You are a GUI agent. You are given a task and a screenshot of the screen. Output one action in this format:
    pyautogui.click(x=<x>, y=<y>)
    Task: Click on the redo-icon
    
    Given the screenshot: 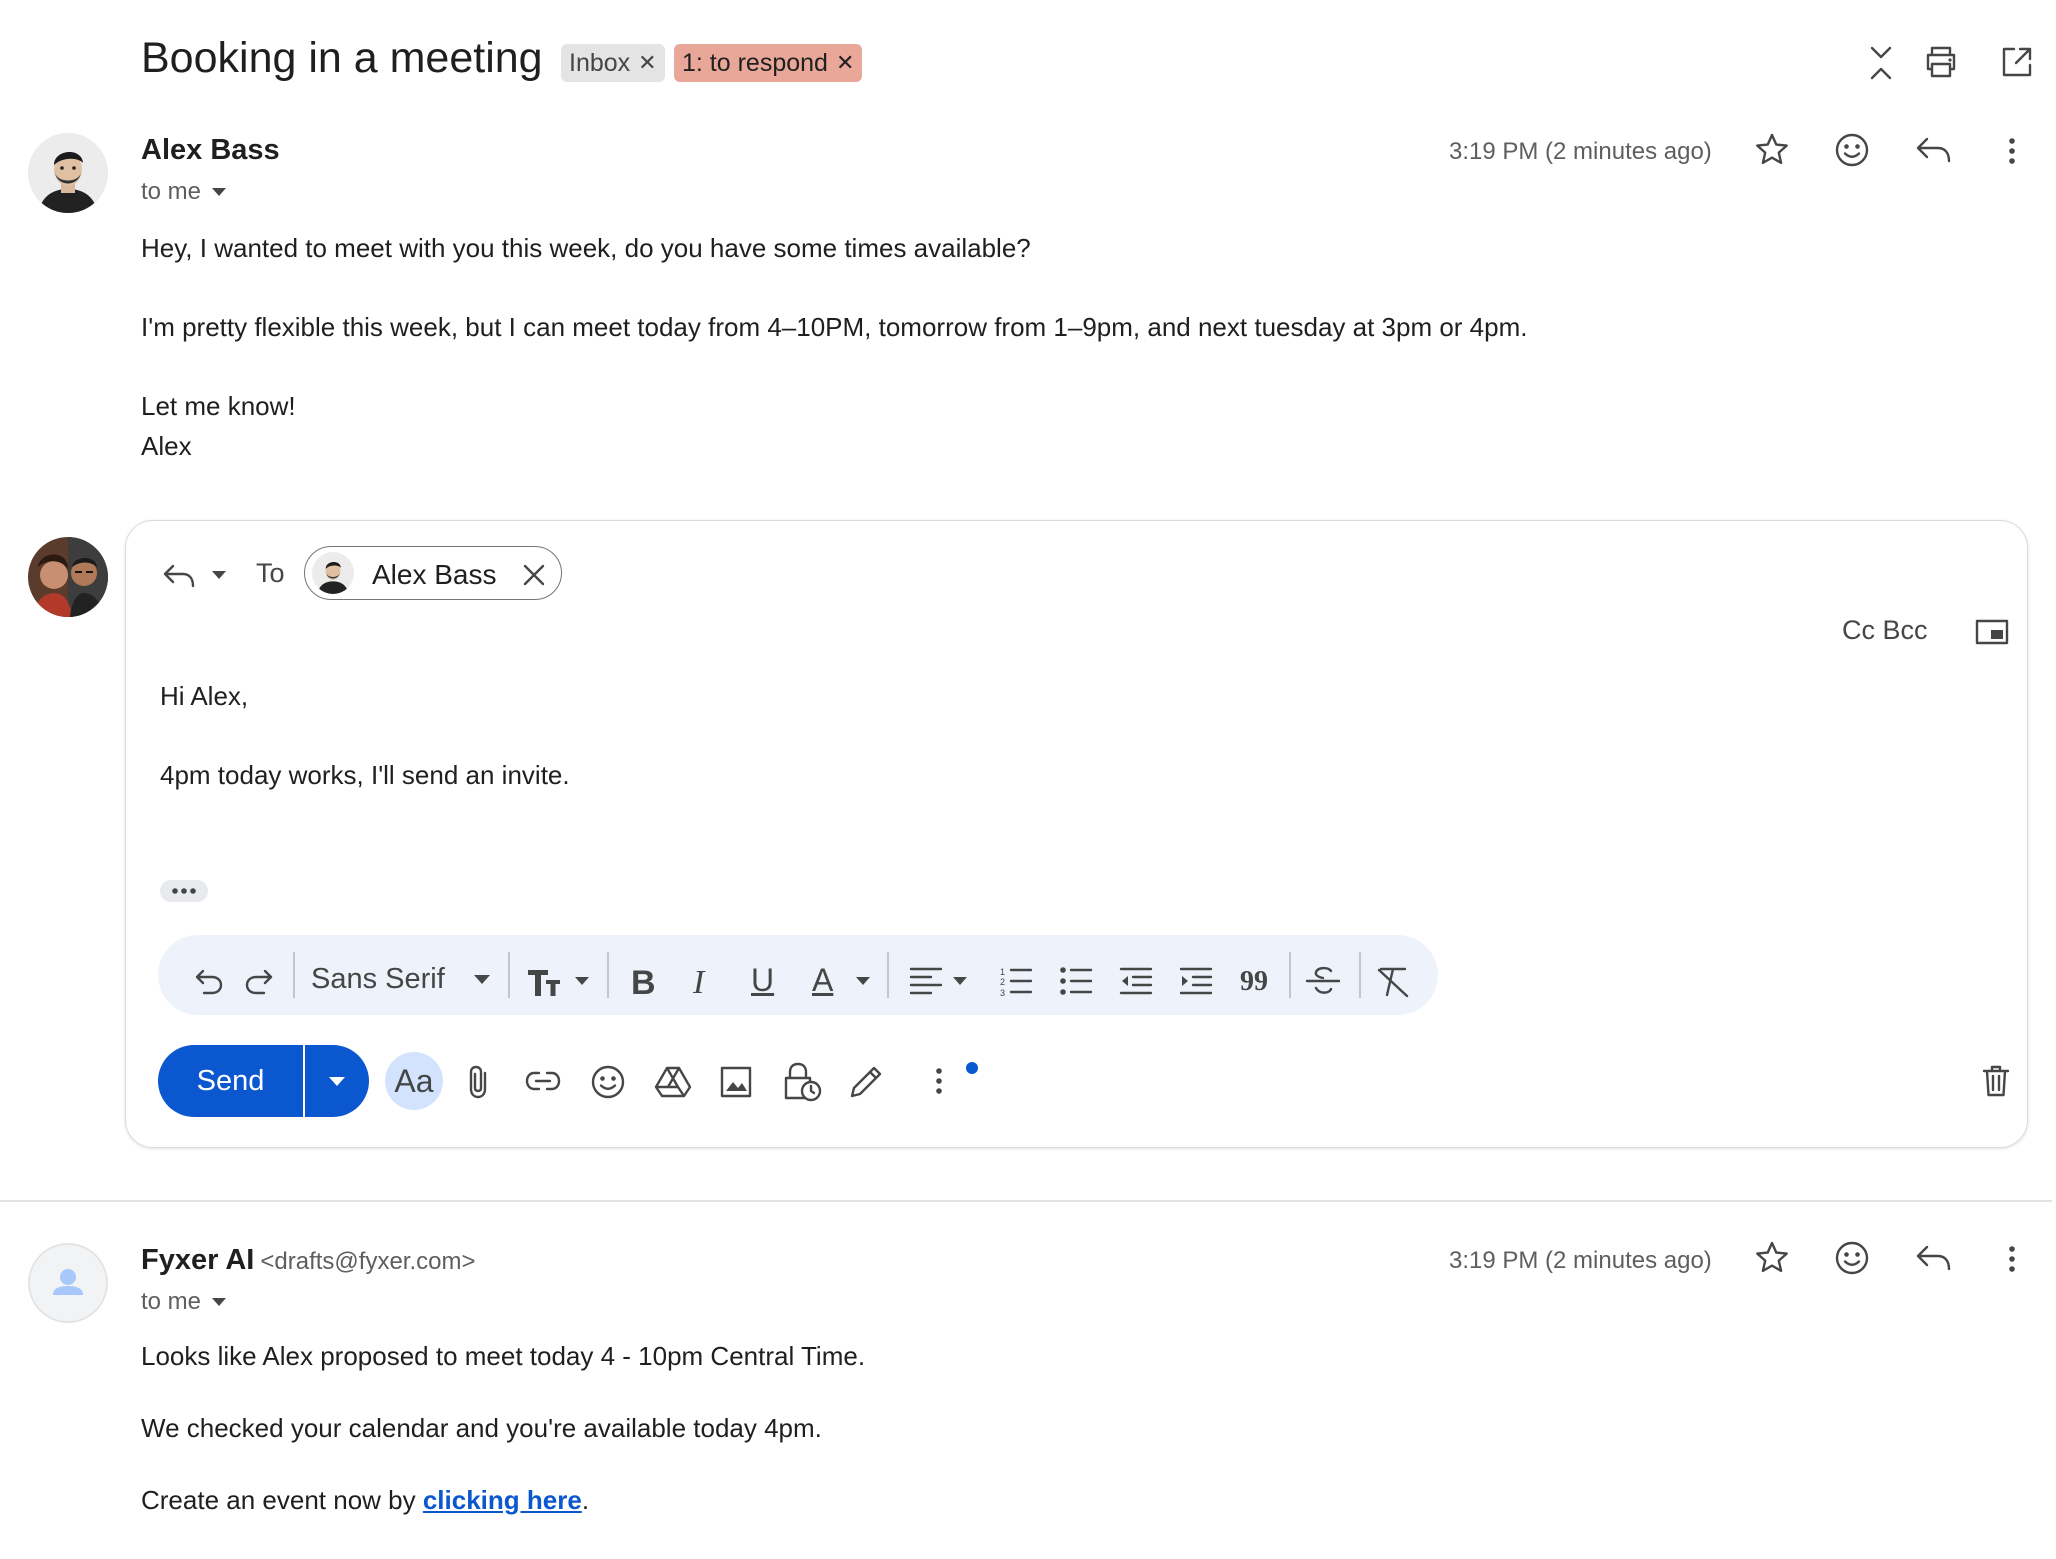 What is the action you would take?
    pyautogui.click(x=259, y=981)
    